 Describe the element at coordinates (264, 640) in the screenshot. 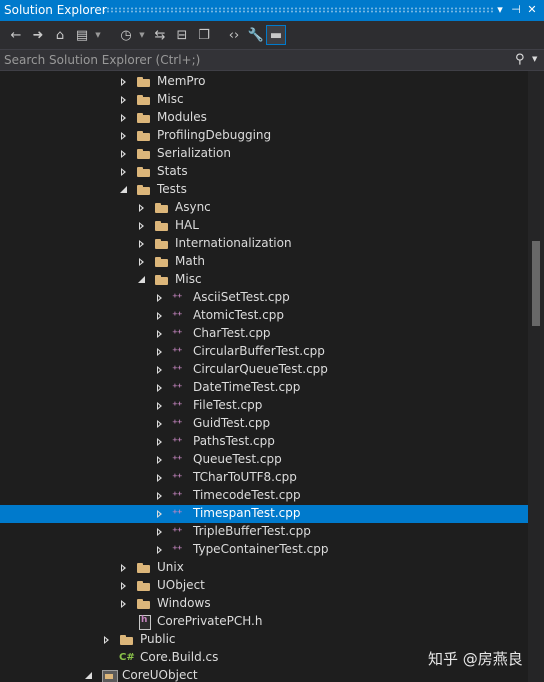

I see `tree-item: Public` at that location.